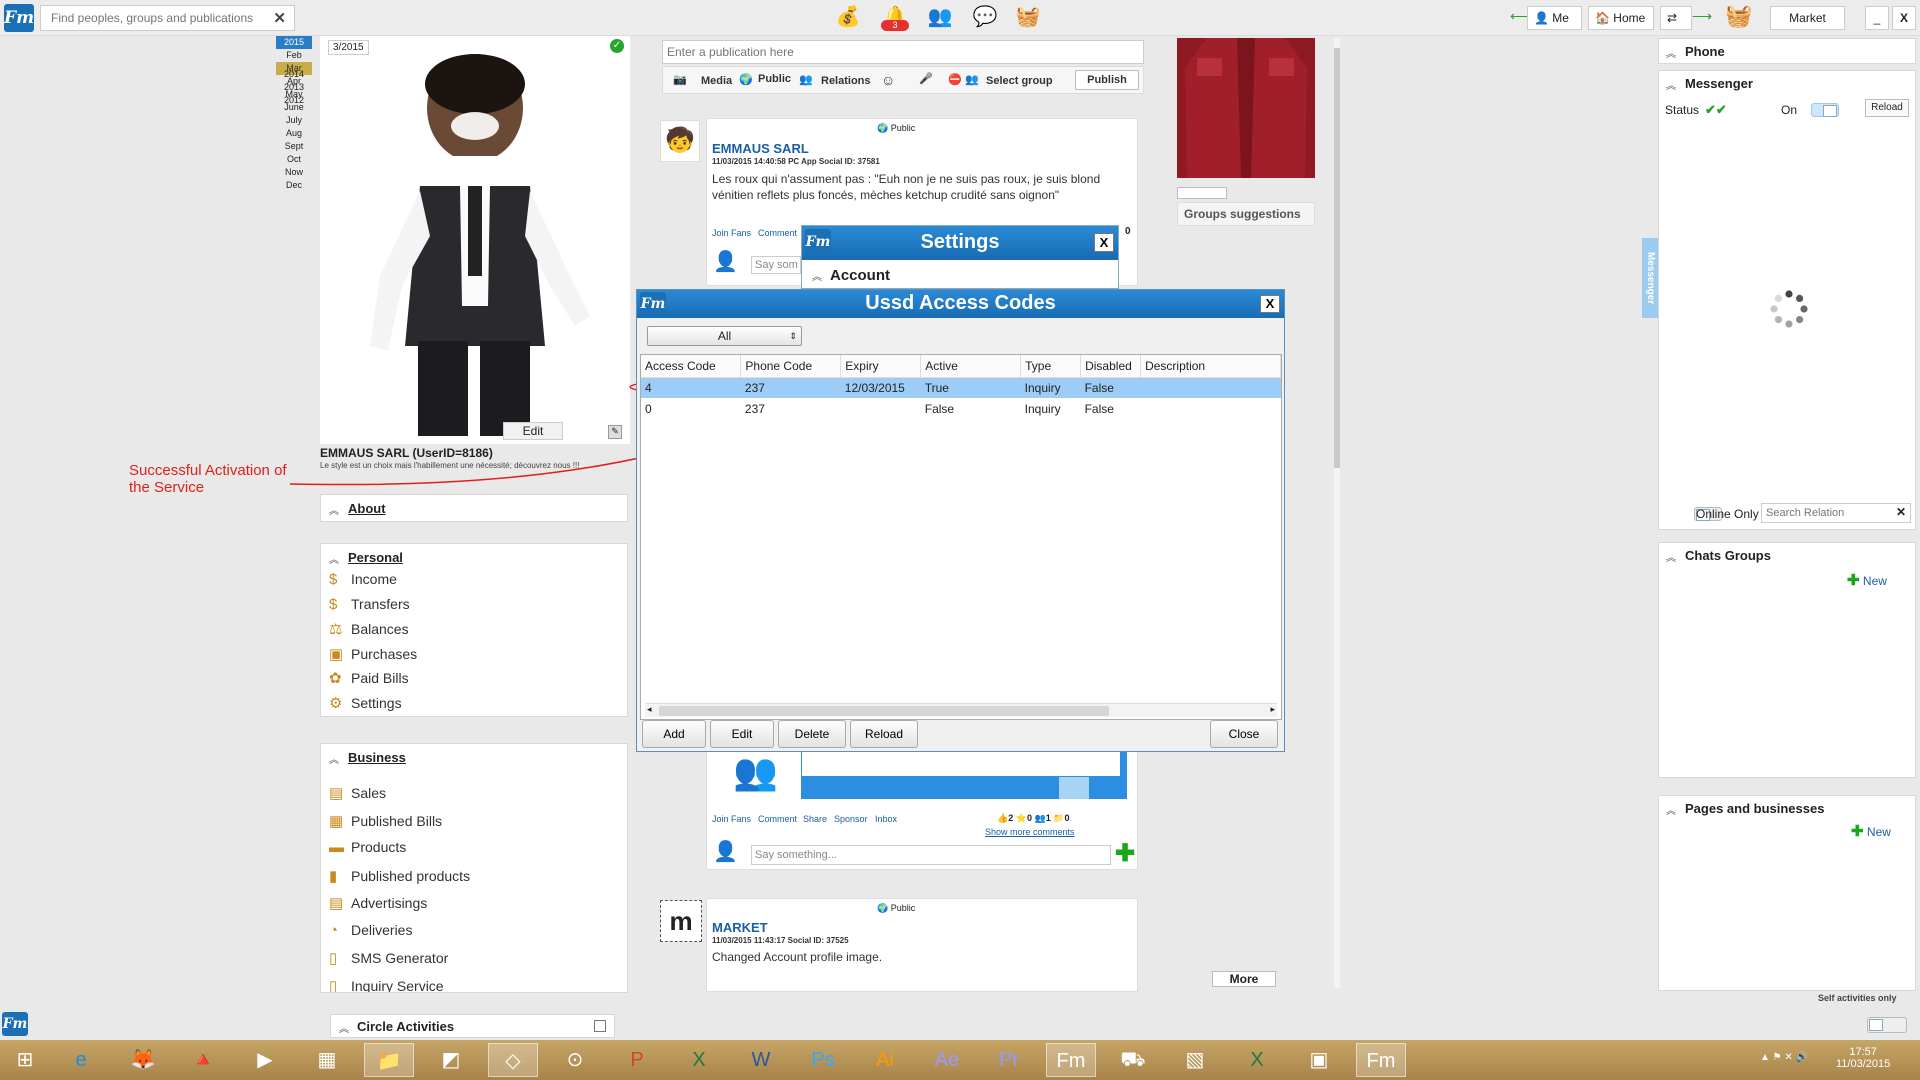 This screenshot has width=1920, height=1080. I want to click on business-menu-item: ▯ SMS Generator, so click(388, 958).